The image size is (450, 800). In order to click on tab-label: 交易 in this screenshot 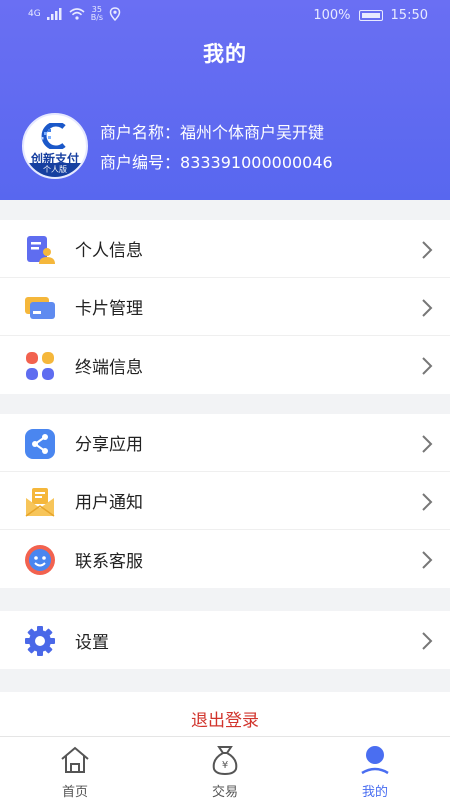, I will do `click(224, 792)`.